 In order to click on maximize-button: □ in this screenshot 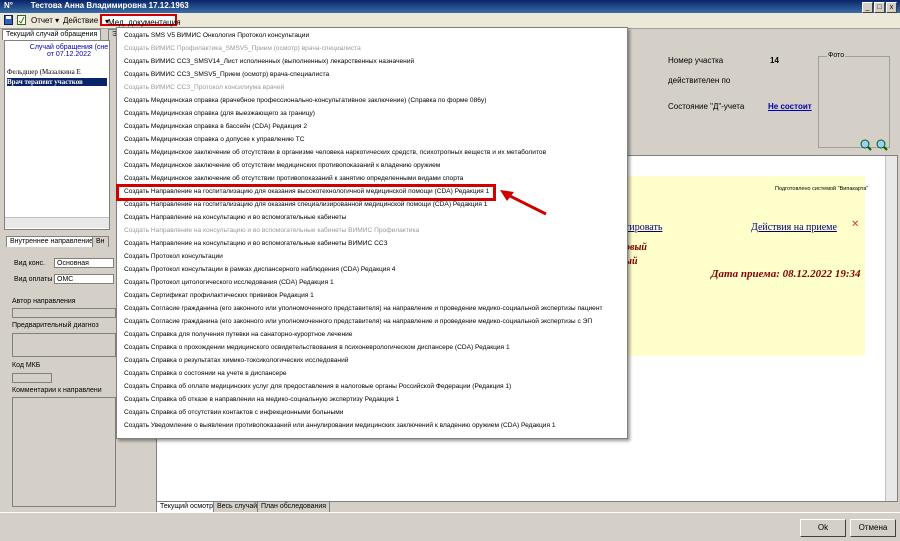, I will do `click(879, 7)`.